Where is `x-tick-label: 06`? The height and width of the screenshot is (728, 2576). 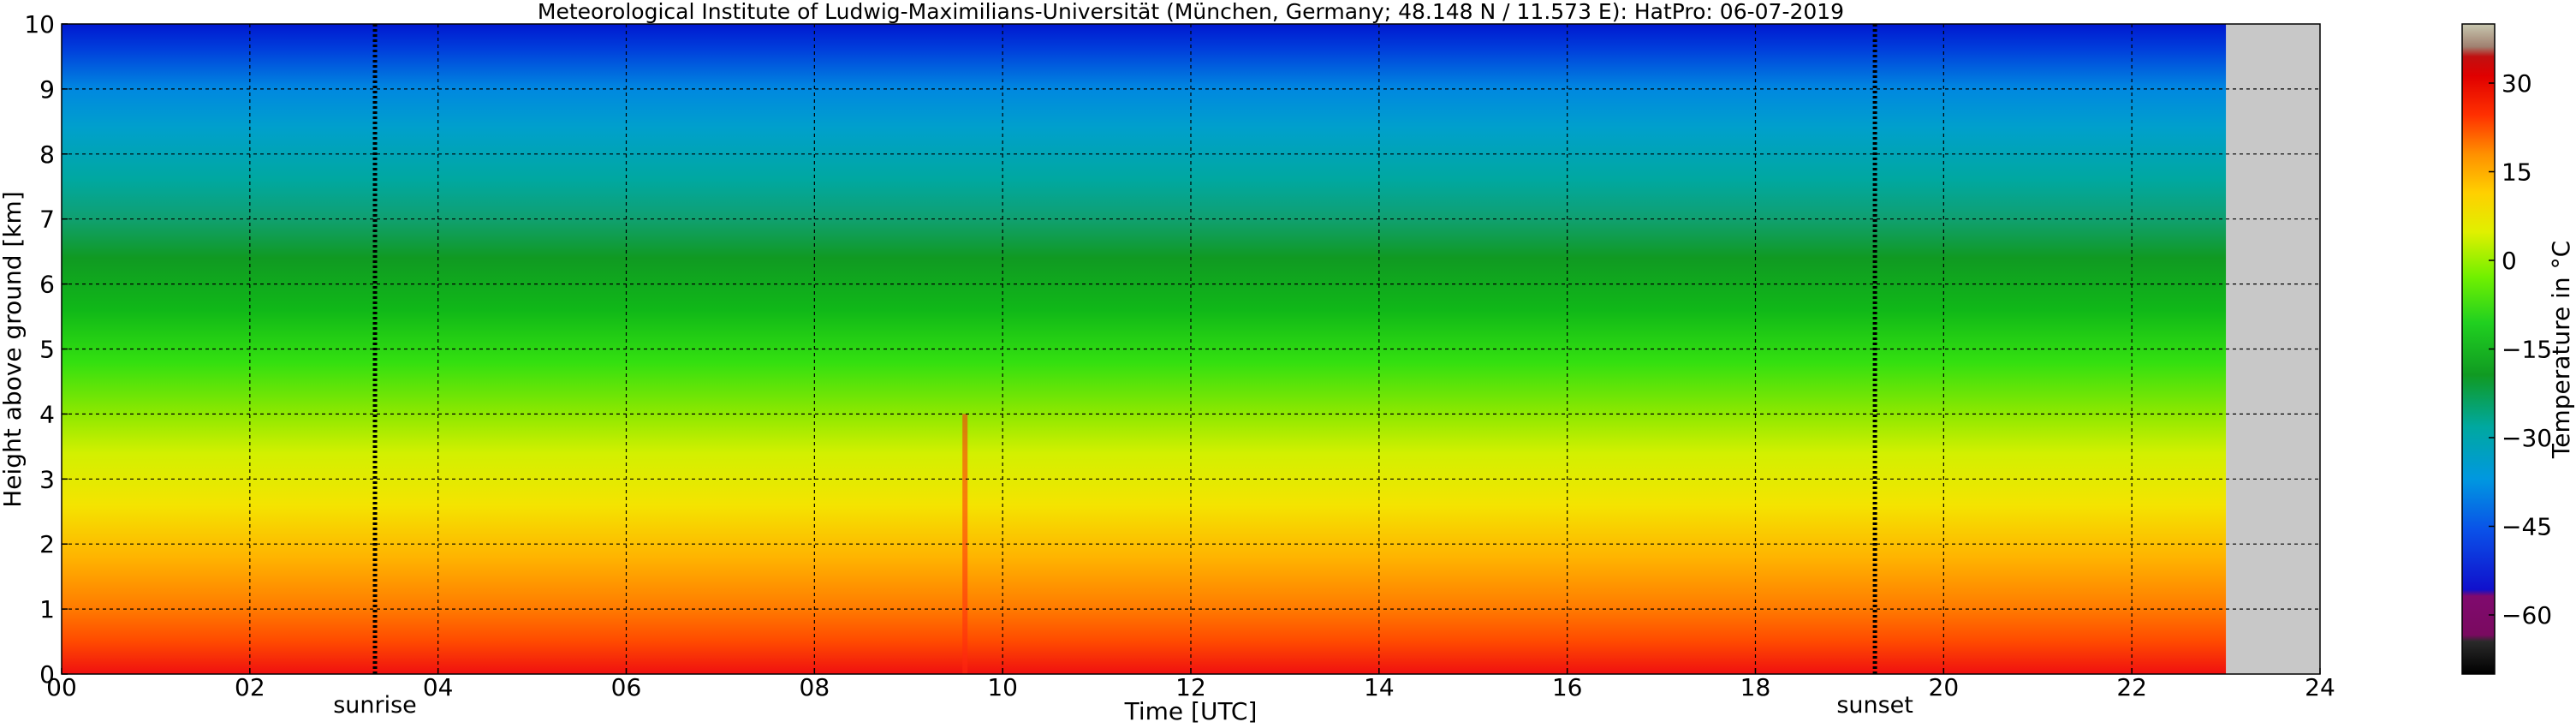 x-tick-label: 06 is located at coordinates (626, 687).